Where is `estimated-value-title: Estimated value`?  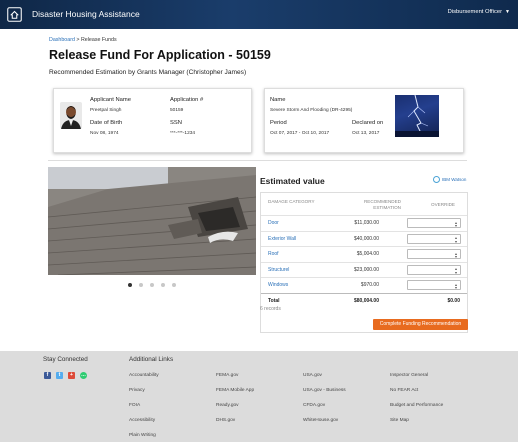 estimated-value-title: Estimated value is located at coordinates (292, 181).